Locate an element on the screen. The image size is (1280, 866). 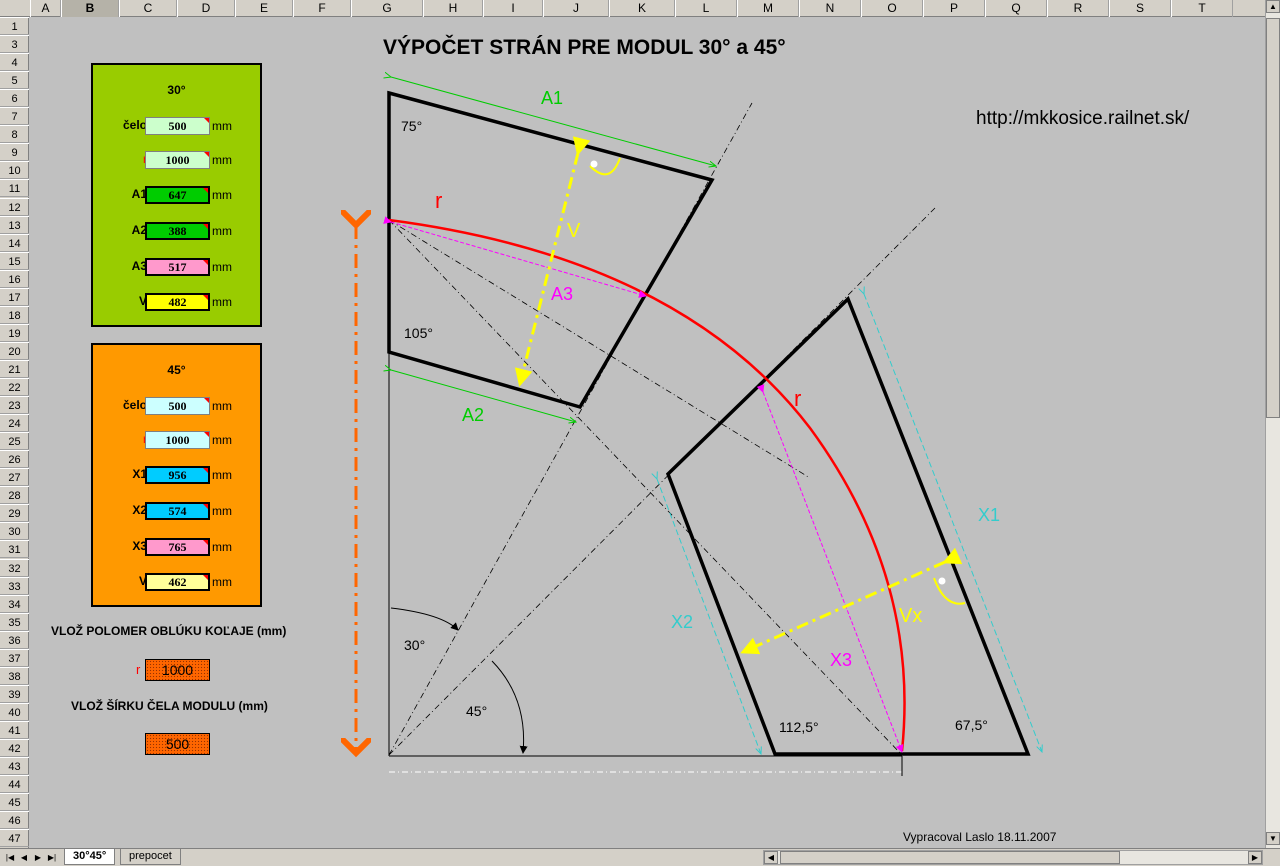
row-header-27: 27 is located at coordinates (14, 477).